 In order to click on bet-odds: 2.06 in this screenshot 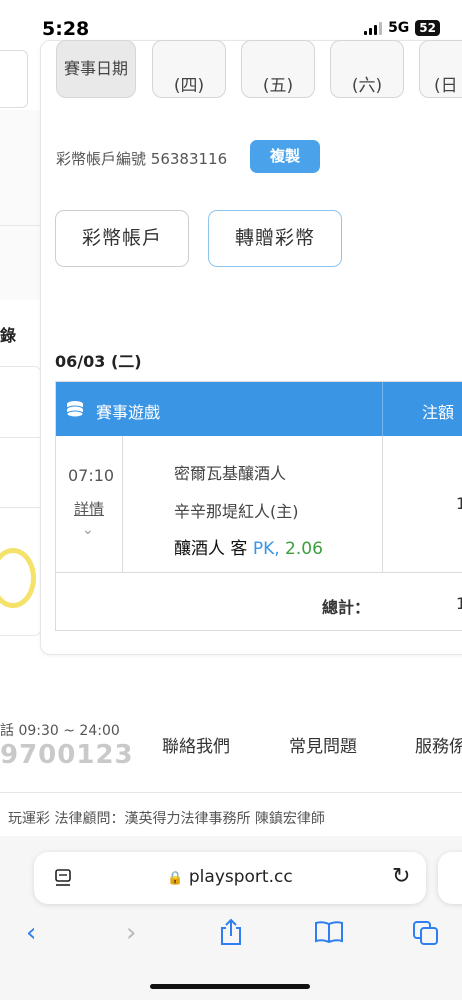, I will do `click(304, 549)`.